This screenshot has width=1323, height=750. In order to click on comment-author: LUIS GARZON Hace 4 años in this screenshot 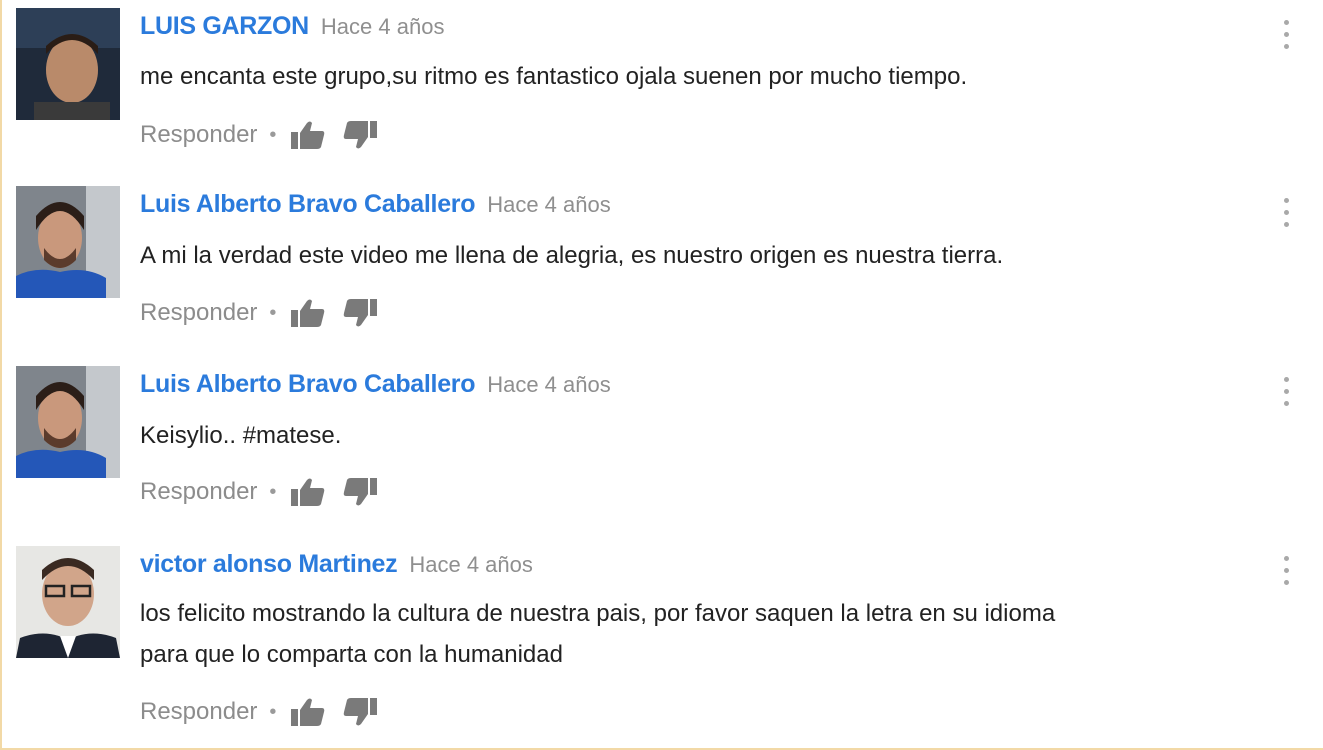, I will do `click(292, 26)`.